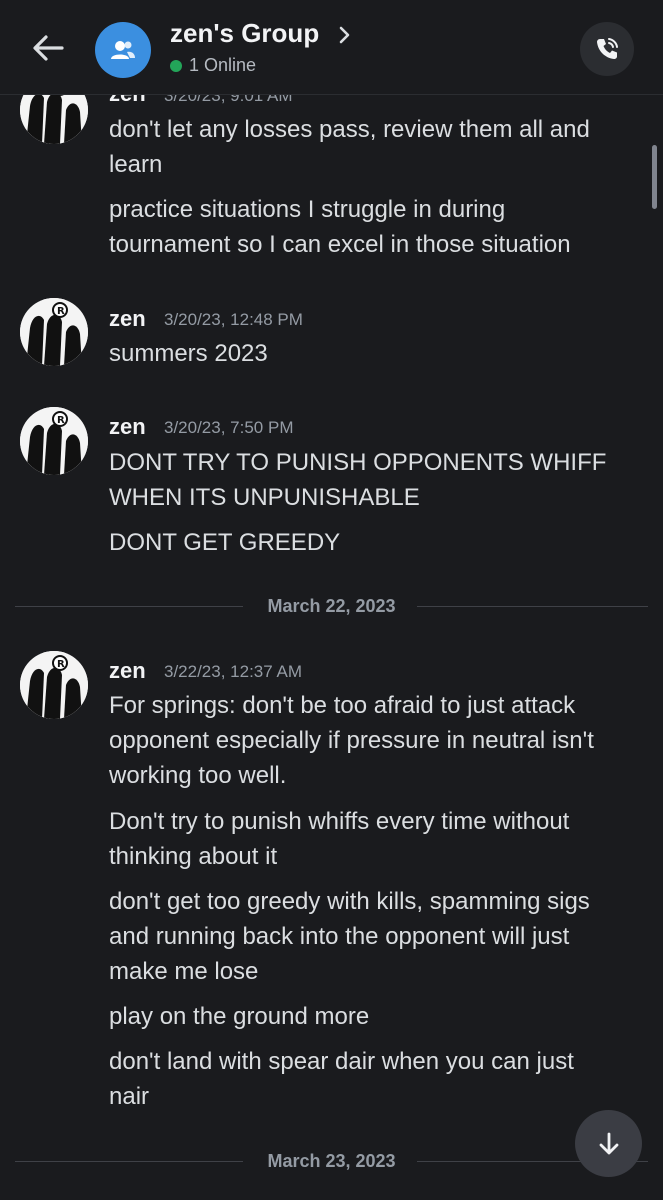 The height and width of the screenshot is (1200, 663). Describe the element at coordinates (225, 542) in the screenshot. I see `message-text: DONT GET GREEDY` at that location.